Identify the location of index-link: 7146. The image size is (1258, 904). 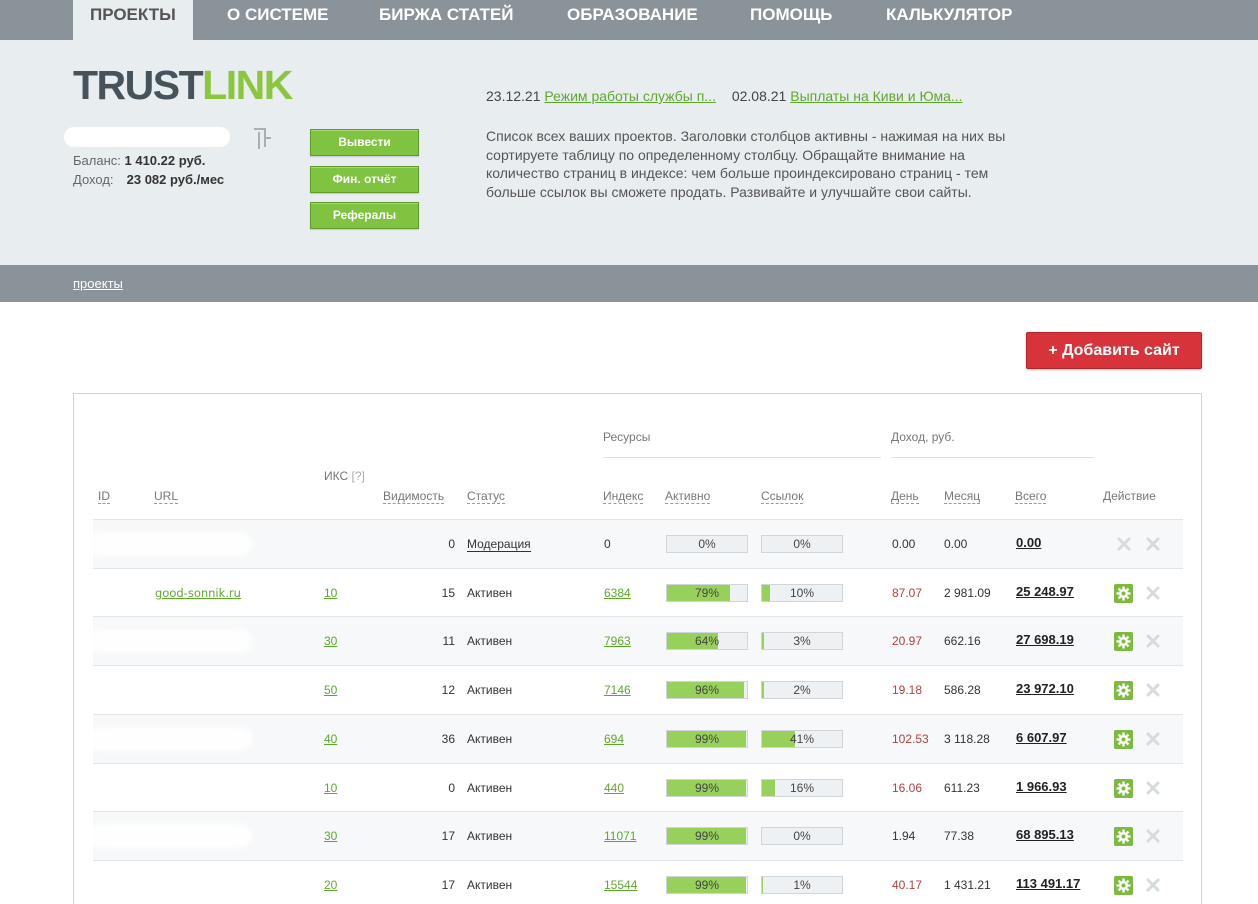
(617, 690).